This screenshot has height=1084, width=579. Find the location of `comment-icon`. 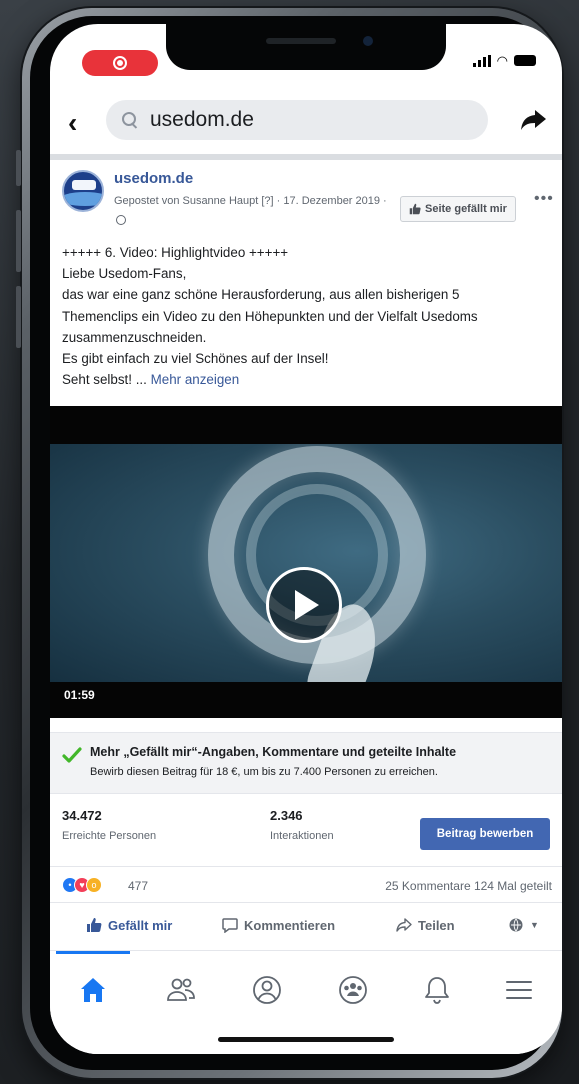

comment-icon is located at coordinates (230, 925).